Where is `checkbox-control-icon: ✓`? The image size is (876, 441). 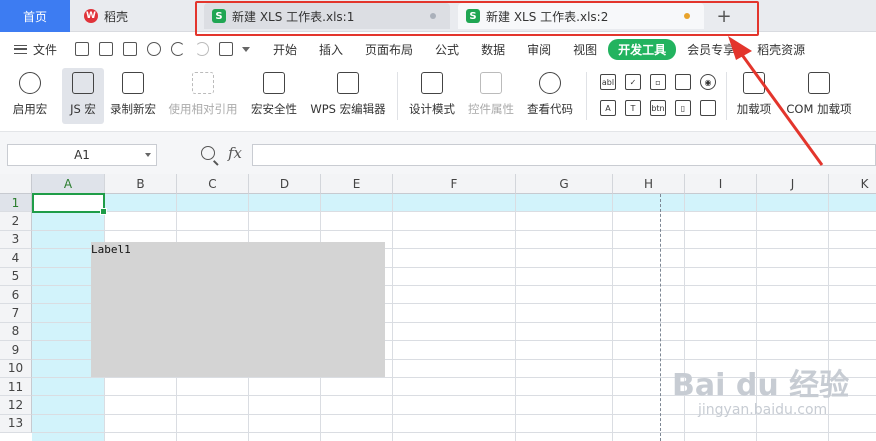
checkbox-control-icon: ✓ is located at coordinates (633, 82).